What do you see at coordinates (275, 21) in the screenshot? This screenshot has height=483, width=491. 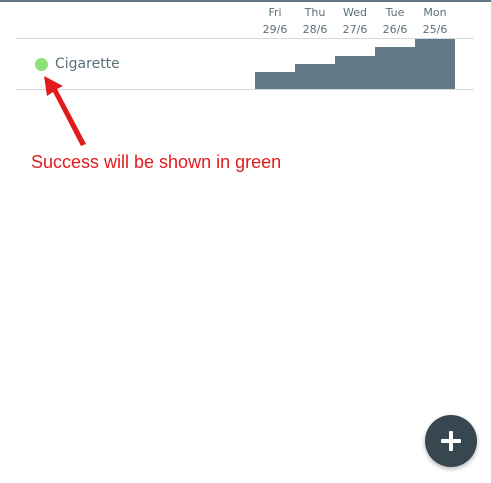 I see `day-header-fri: Fri 29/6` at bounding box center [275, 21].